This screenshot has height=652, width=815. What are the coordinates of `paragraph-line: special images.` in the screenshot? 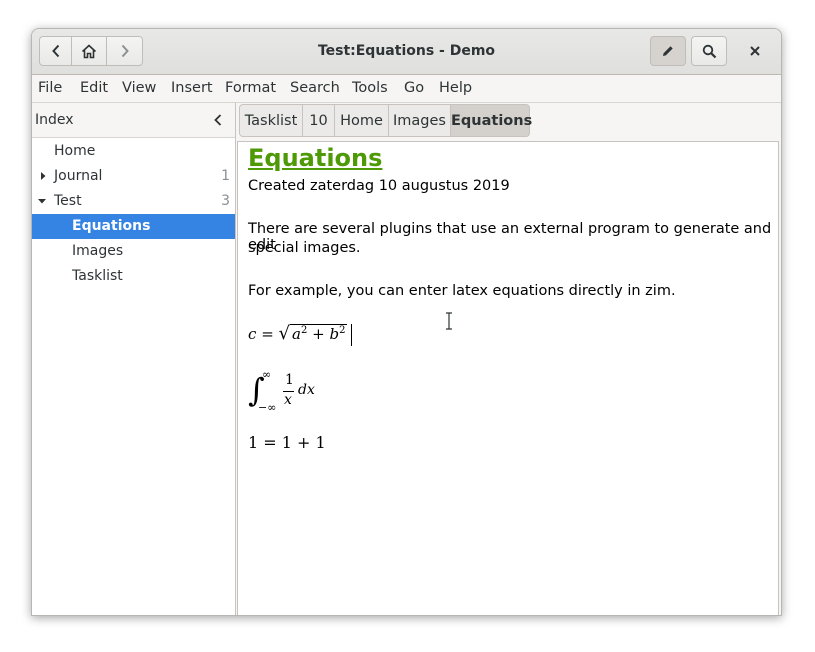 It's located at (304, 248).